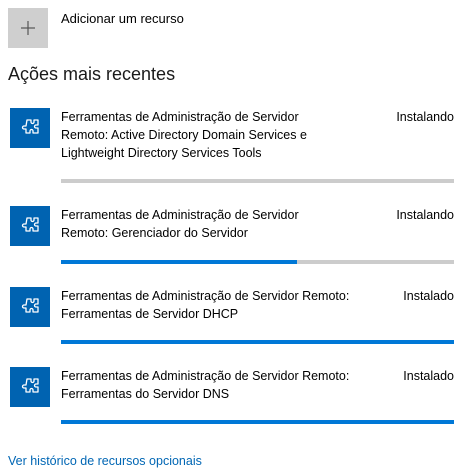  What do you see at coordinates (122, 18) in the screenshot?
I see `add-feature-label: Adicionar um recurso` at bounding box center [122, 18].